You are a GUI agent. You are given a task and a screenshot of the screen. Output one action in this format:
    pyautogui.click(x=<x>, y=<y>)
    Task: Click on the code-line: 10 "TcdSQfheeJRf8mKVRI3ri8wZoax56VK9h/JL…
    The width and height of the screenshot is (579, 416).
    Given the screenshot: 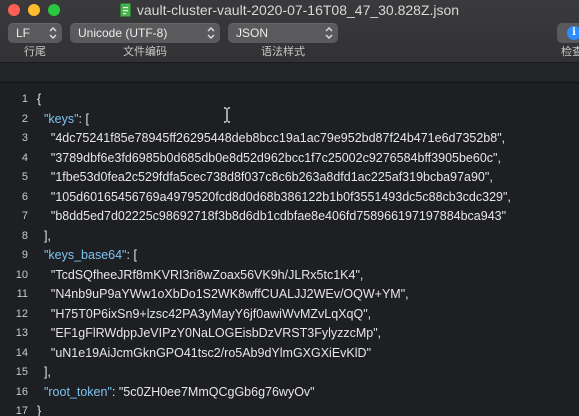 What is the action you would take?
    pyautogui.click(x=289, y=275)
    